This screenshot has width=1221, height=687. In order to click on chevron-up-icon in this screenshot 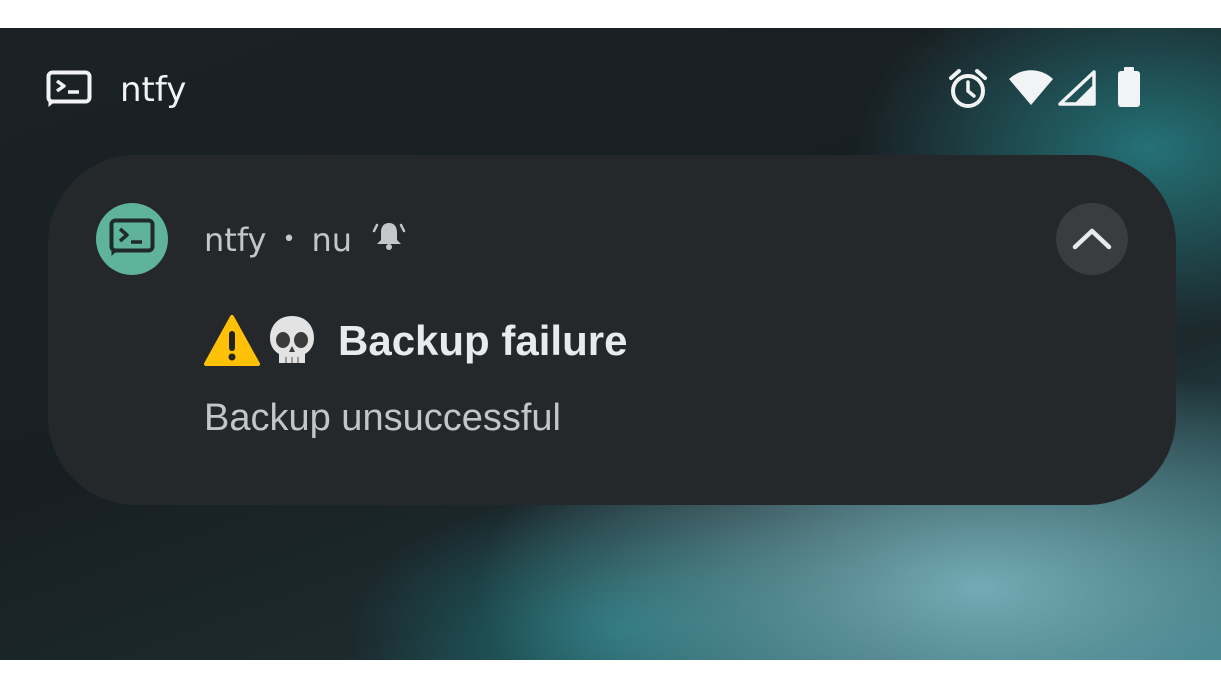, I will do `click(1092, 239)`.